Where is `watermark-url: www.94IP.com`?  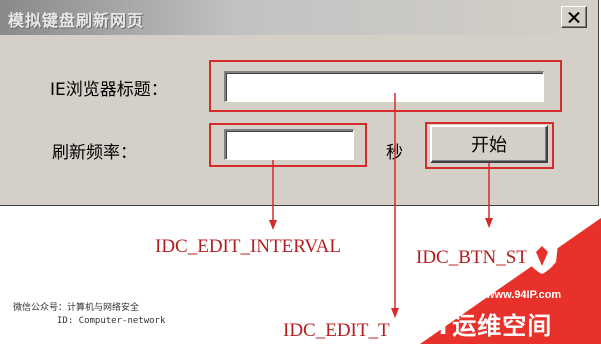
watermark-url: www.94IP.com is located at coordinates (524, 295).